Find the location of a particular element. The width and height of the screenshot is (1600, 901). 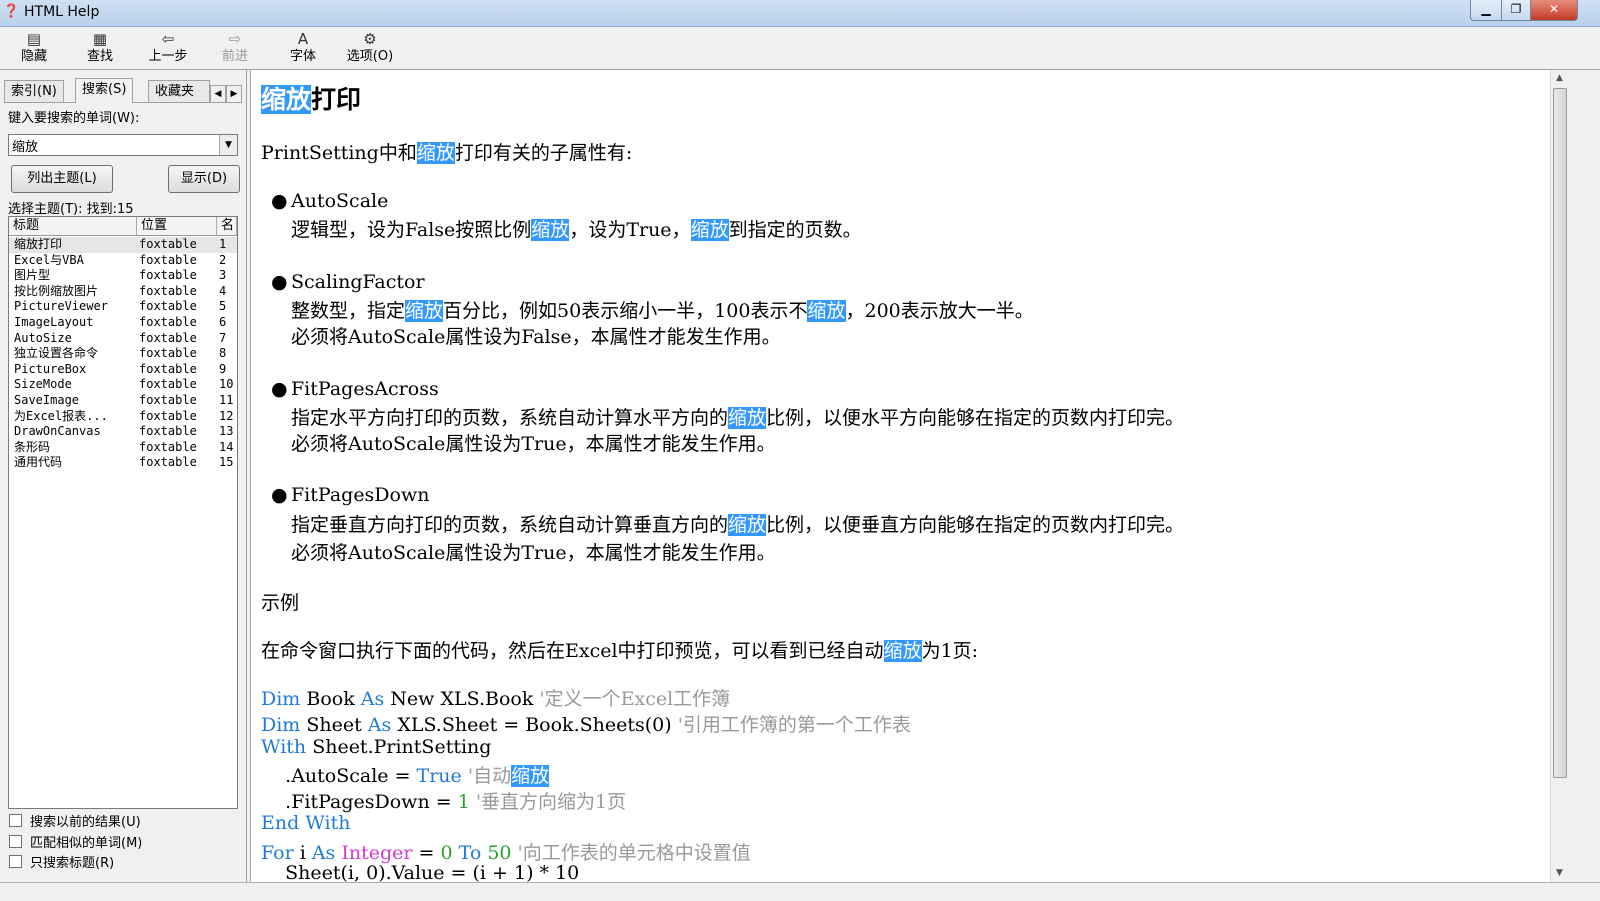

chevron-down-icon: ▼ is located at coordinates (228, 145).